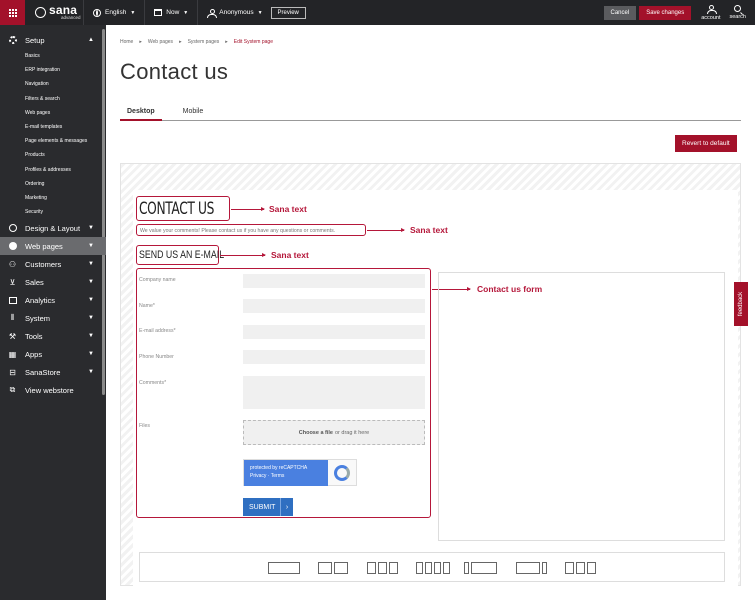  Describe the element at coordinates (738, 8) in the screenshot. I see `search-icon` at that location.